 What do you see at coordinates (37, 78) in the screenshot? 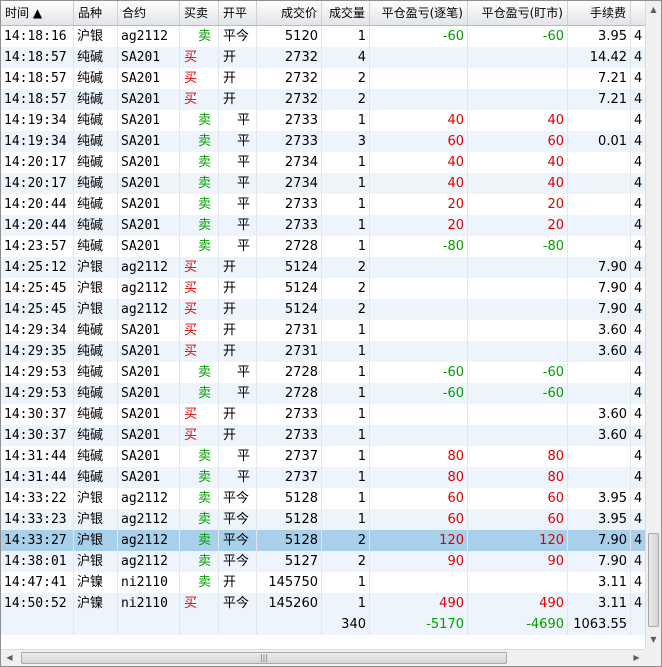
I see `cell-time: 14:18:57` at bounding box center [37, 78].